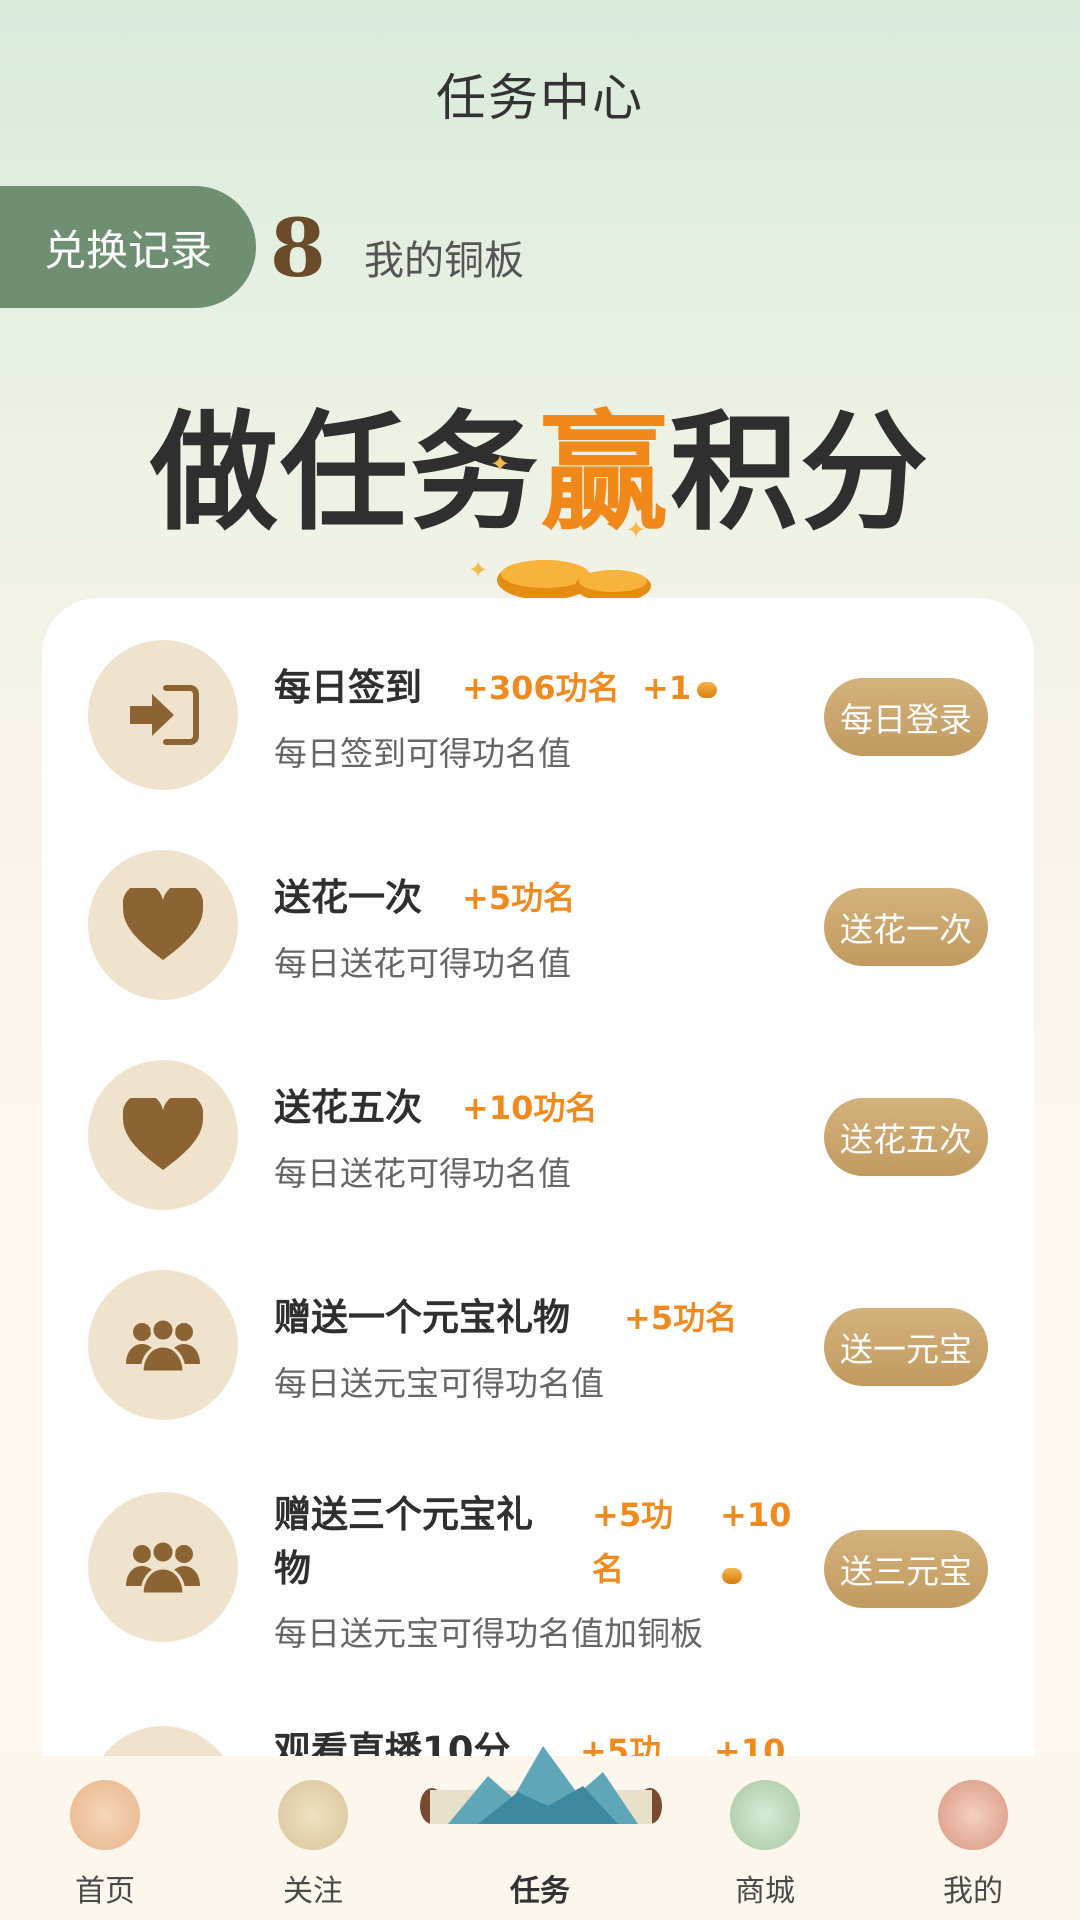  I want to click on shop-icon, so click(765, 1815).